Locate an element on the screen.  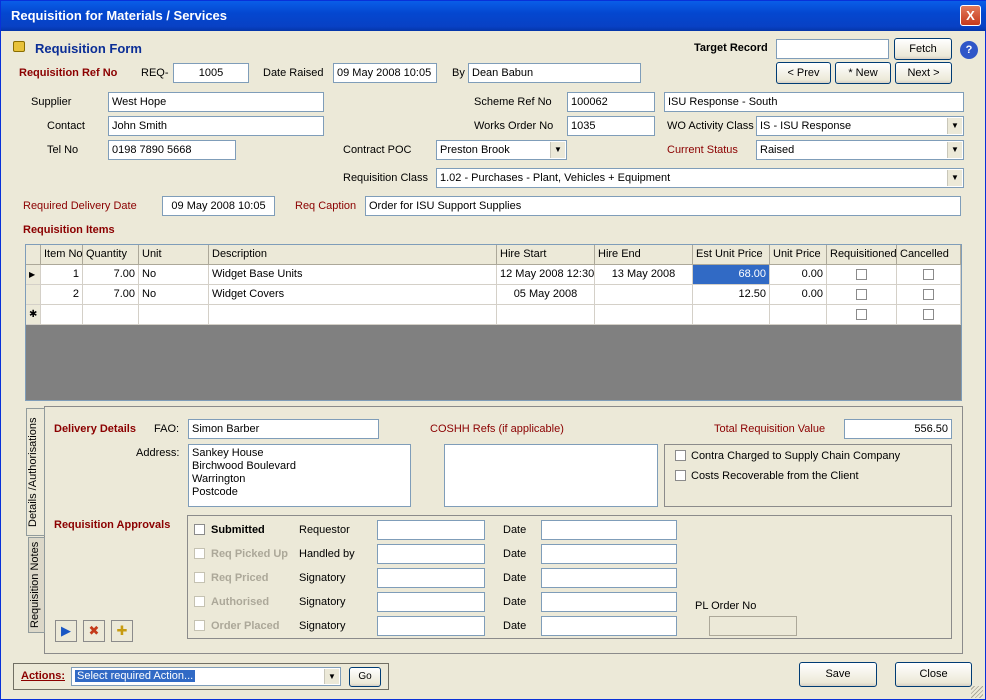
req-caption-field: Order for ISU Support Supplies is located at coordinates (663, 206).